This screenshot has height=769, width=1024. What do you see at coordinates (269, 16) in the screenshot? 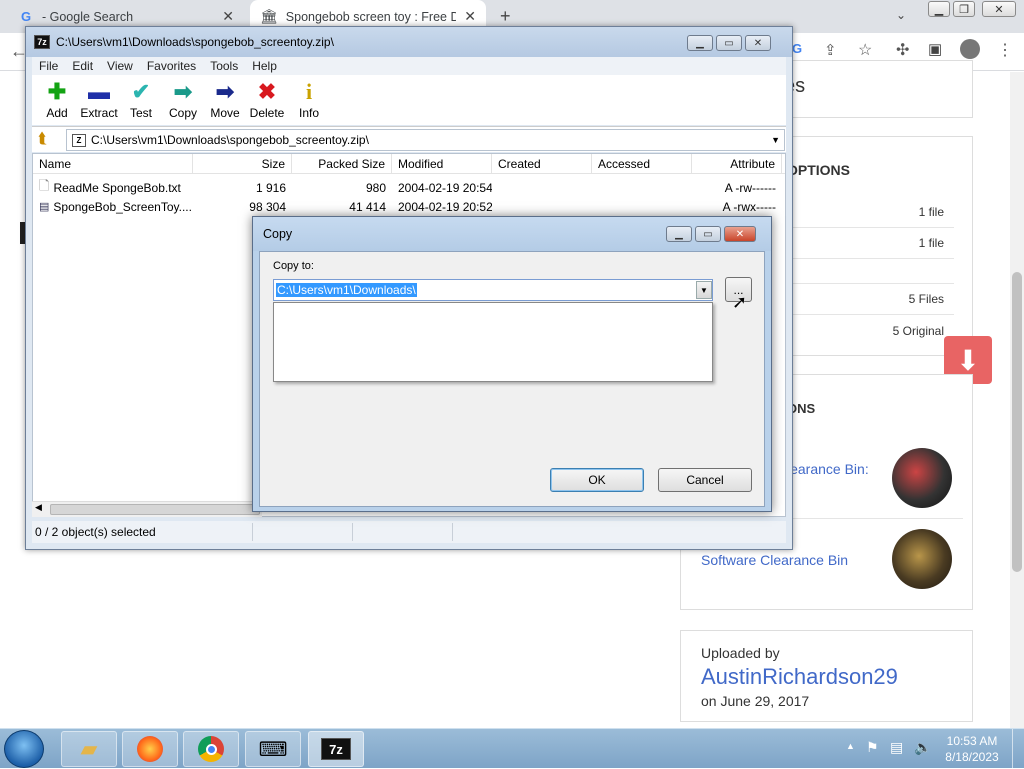
I see `archive-icon: 🏛` at bounding box center [269, 16].